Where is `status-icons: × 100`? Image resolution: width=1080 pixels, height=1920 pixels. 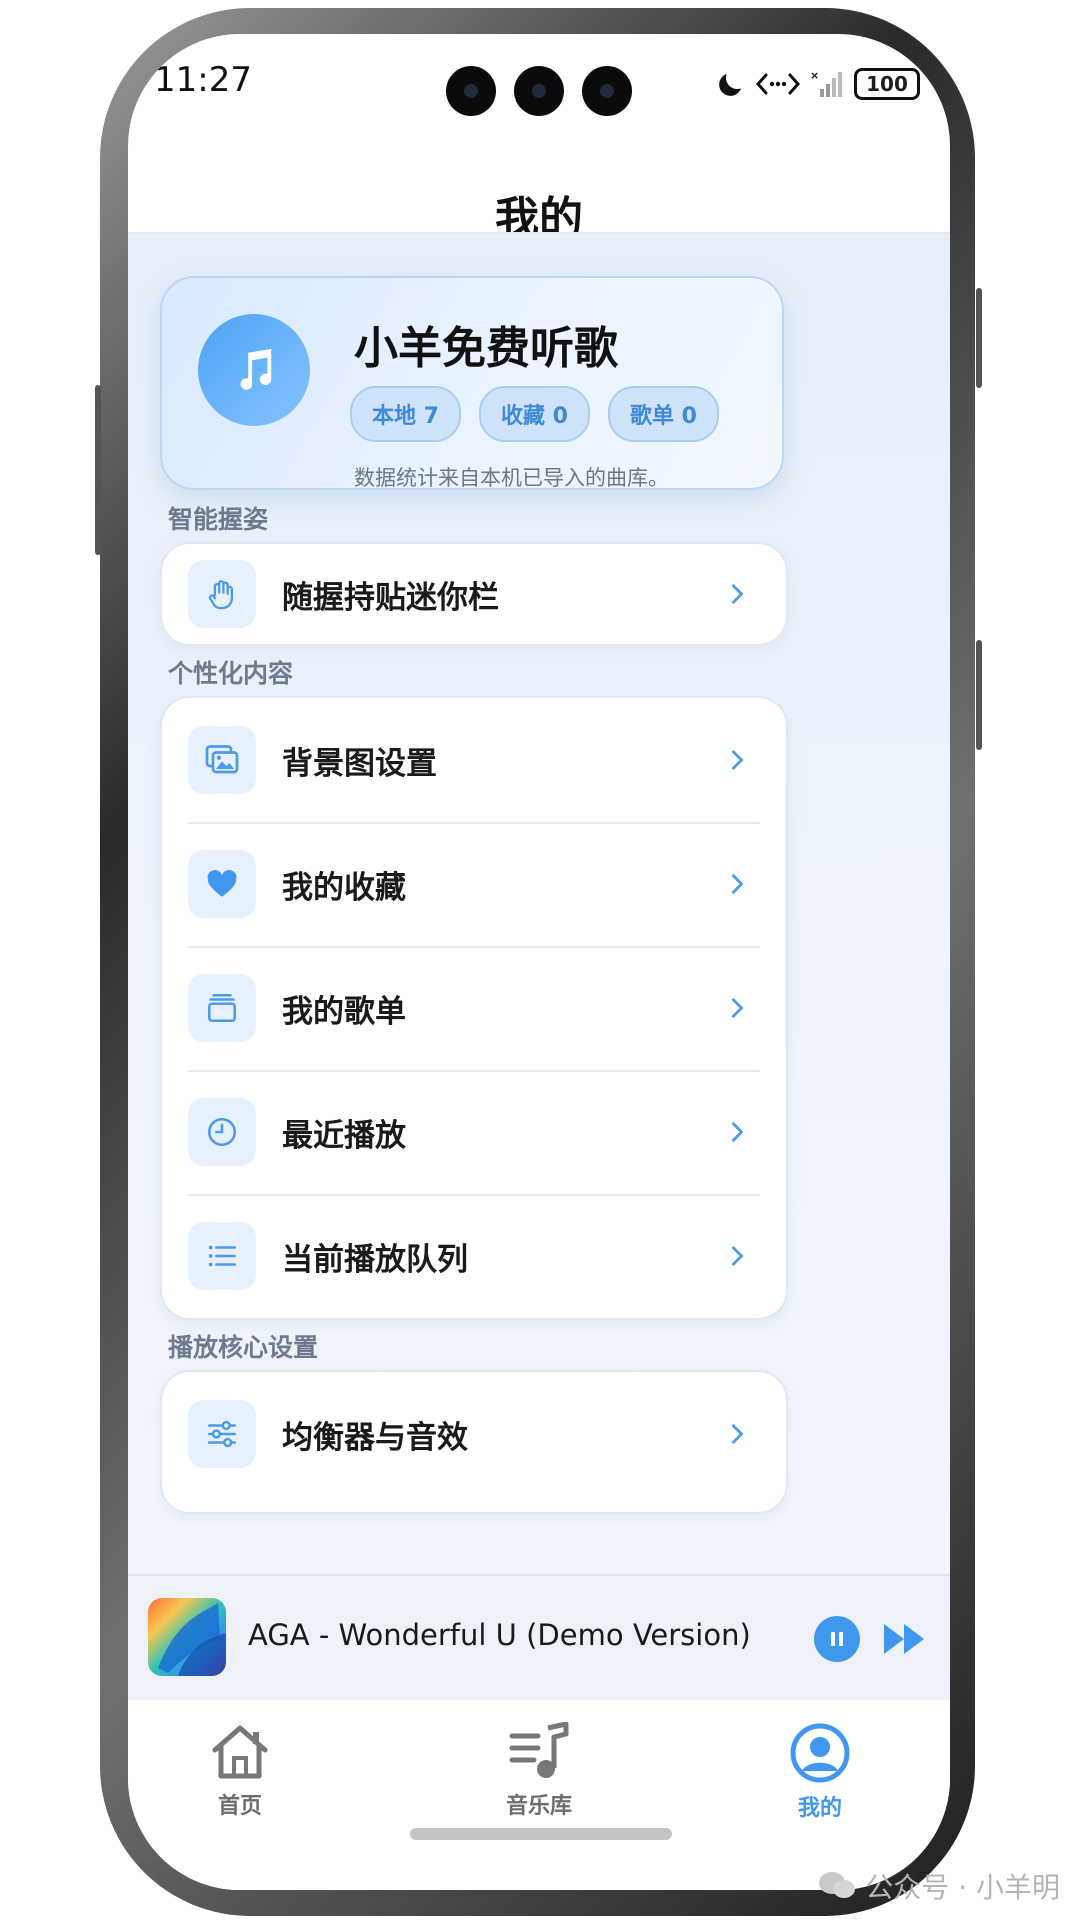 status-icons: × 100 is located at coordinates (818, 84).